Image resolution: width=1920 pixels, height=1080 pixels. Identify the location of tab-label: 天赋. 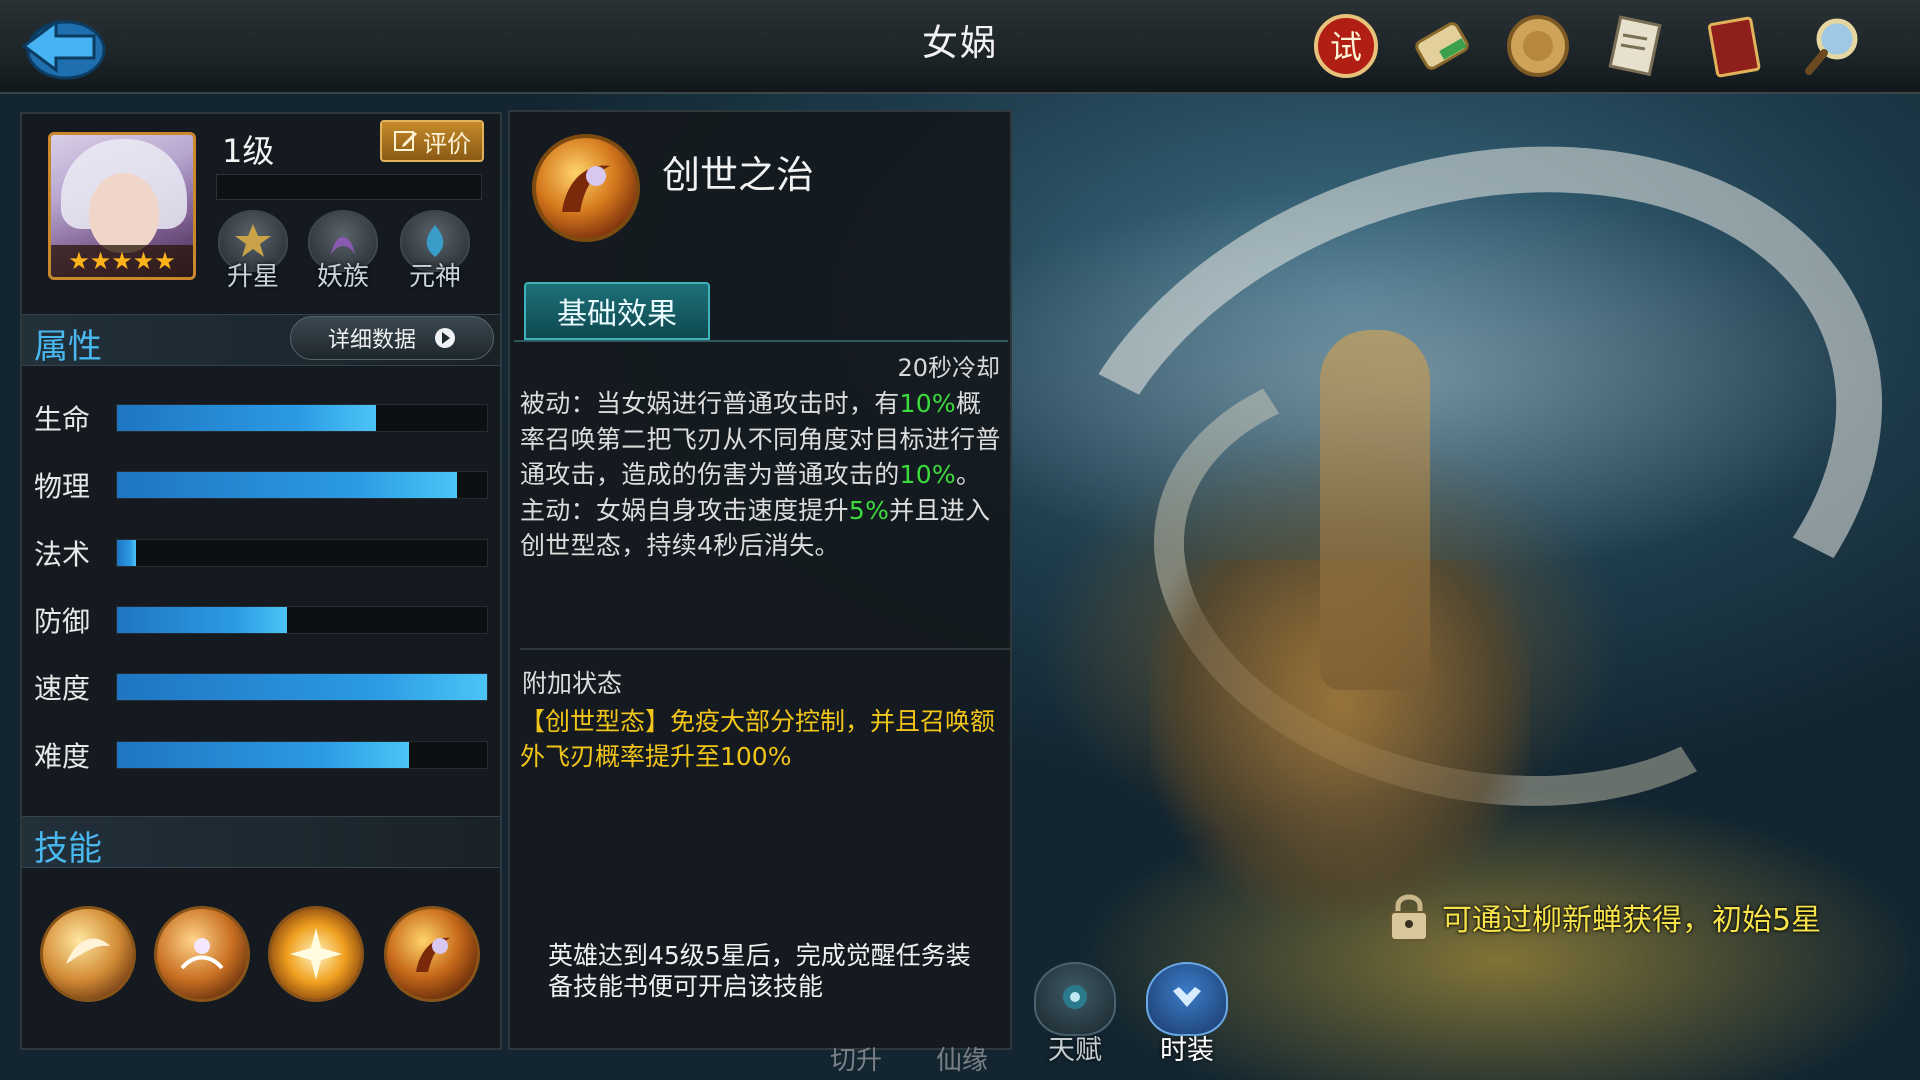
(1075, 1050).